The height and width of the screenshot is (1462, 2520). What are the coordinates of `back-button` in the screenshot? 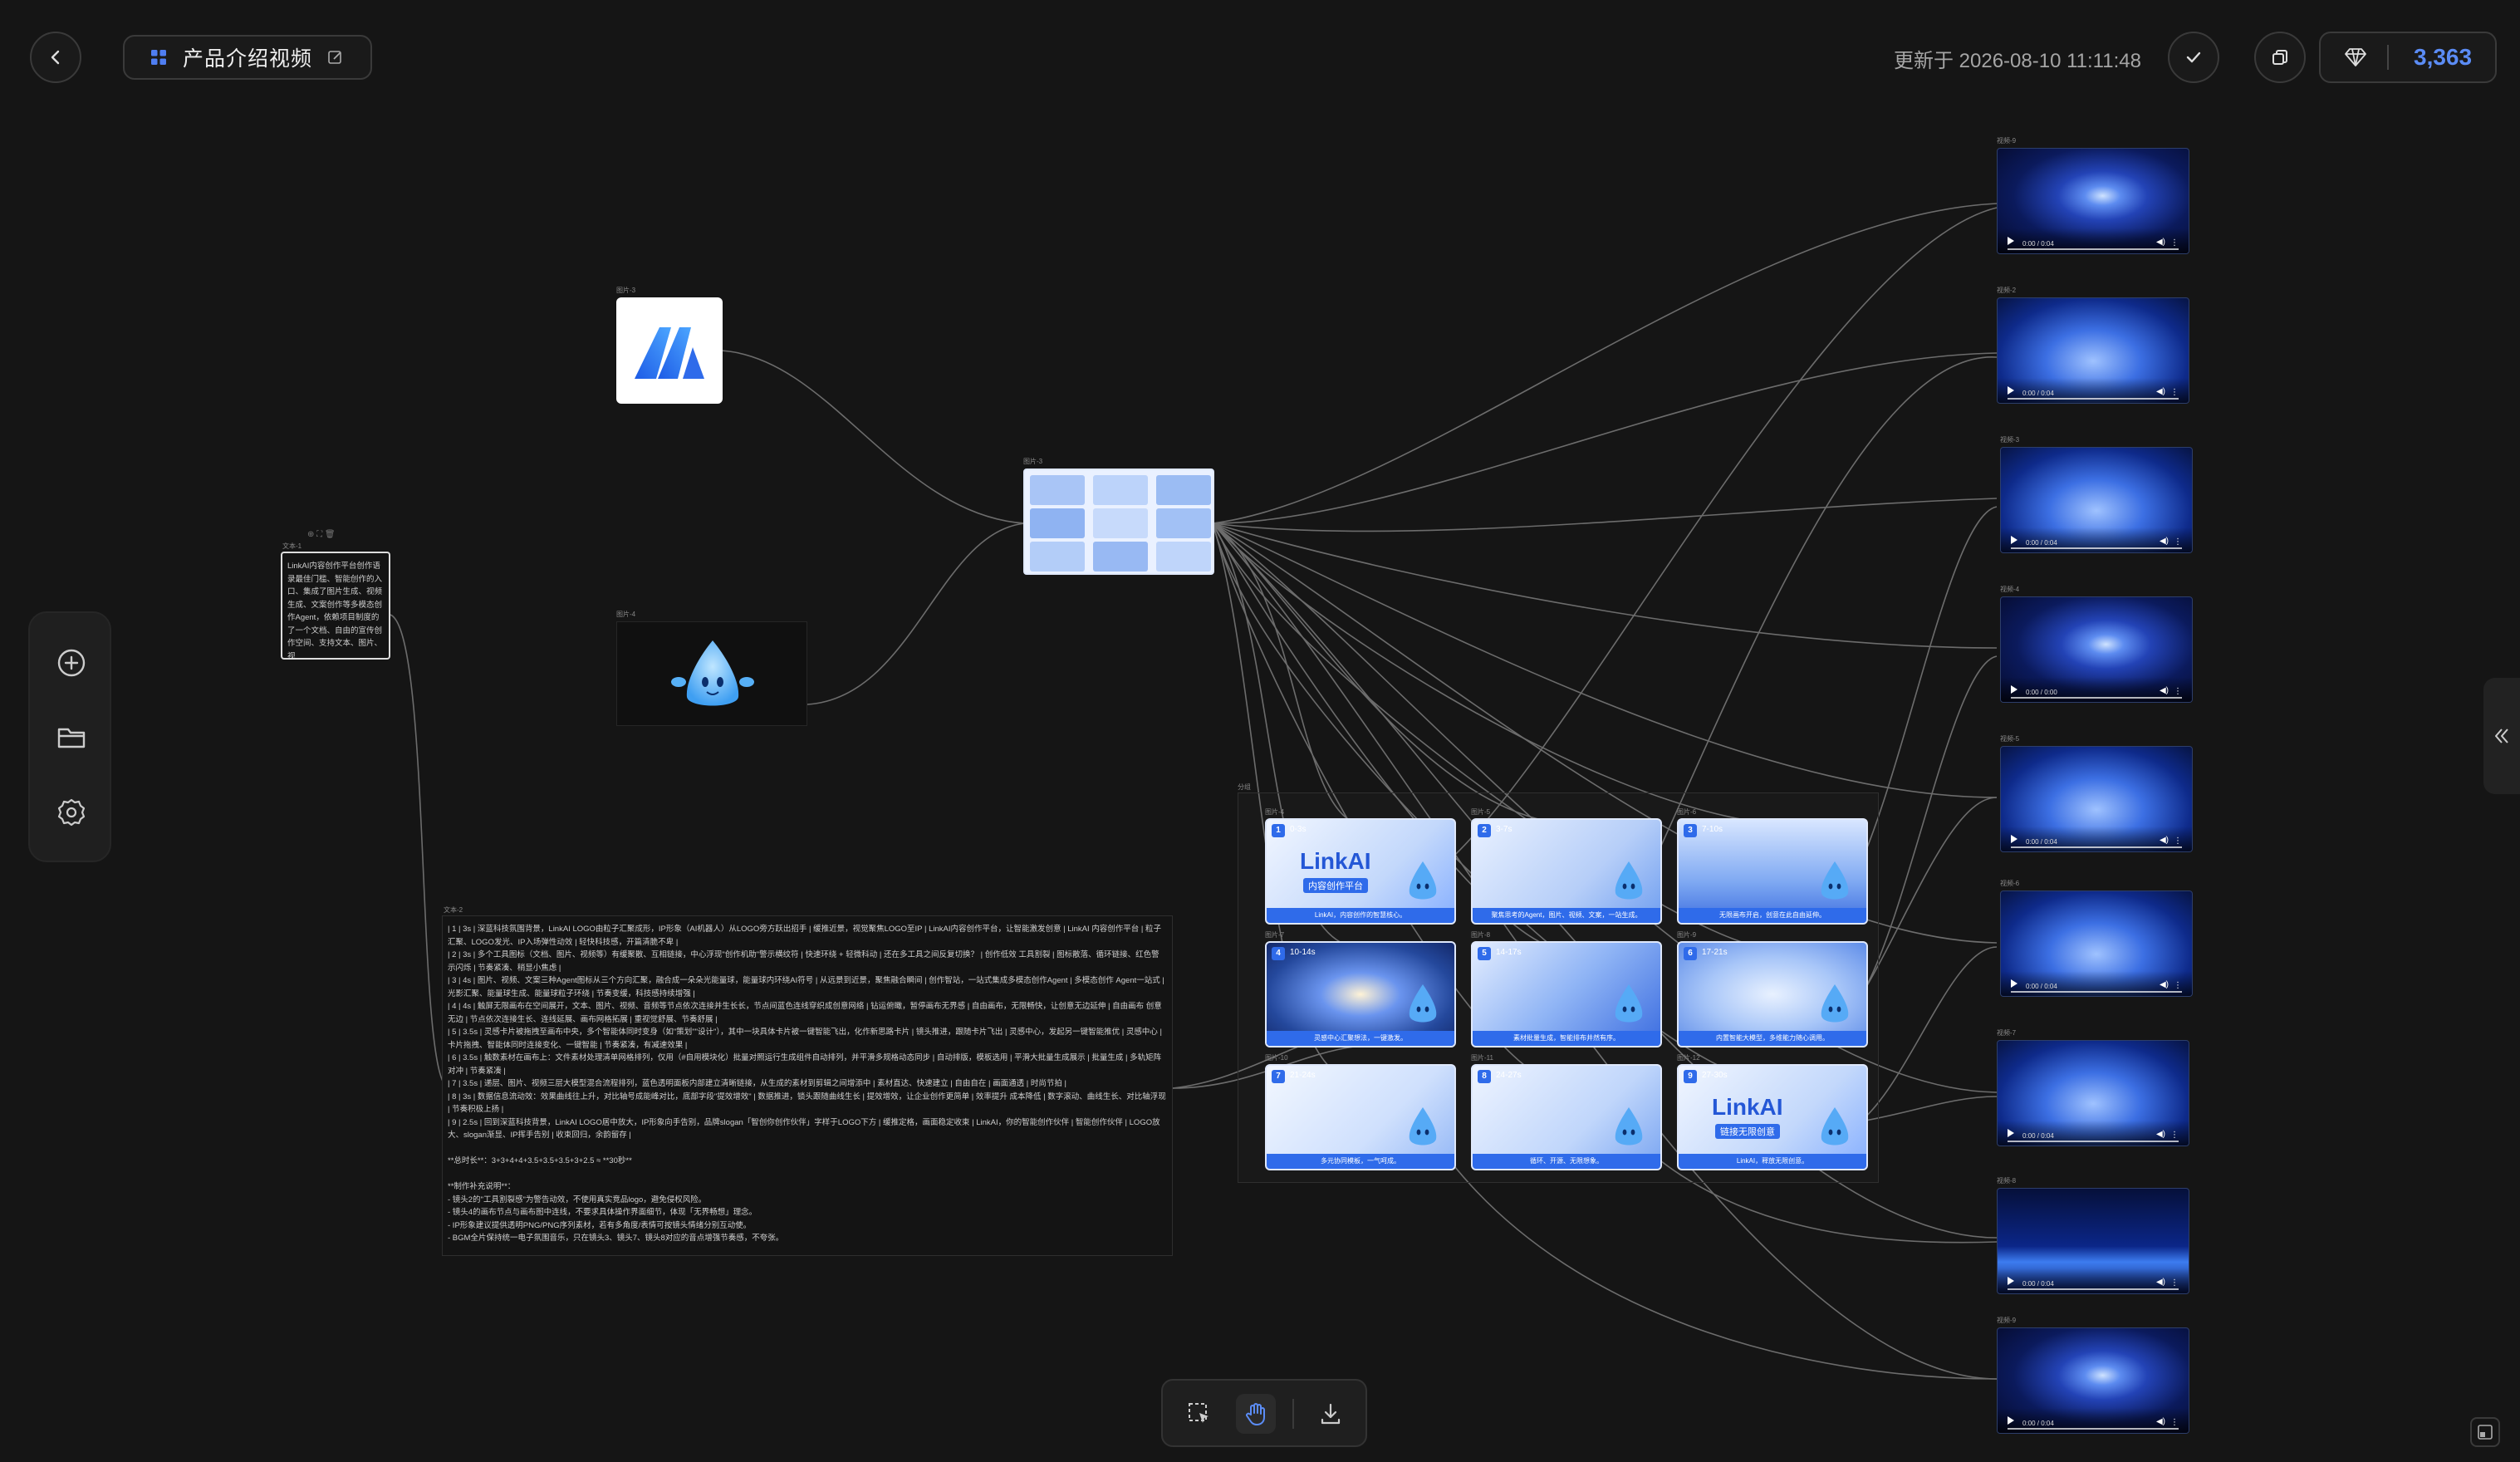 It's located at (55, 58).